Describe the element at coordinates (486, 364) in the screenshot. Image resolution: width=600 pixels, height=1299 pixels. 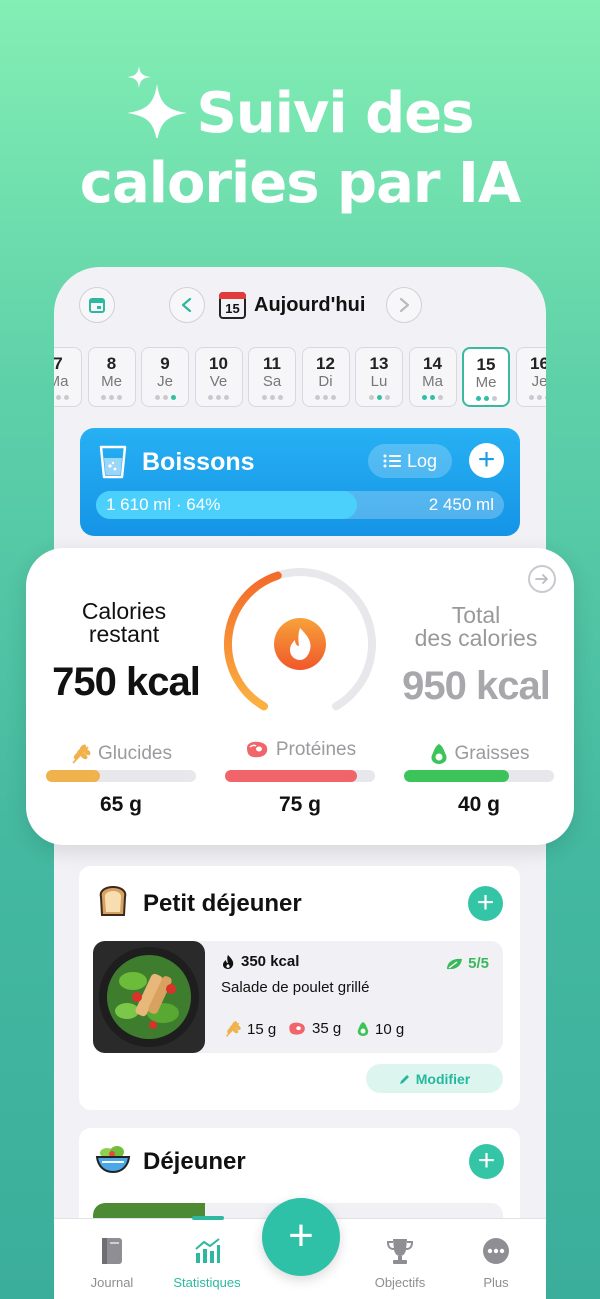
I see `day-number: 15` at that location.